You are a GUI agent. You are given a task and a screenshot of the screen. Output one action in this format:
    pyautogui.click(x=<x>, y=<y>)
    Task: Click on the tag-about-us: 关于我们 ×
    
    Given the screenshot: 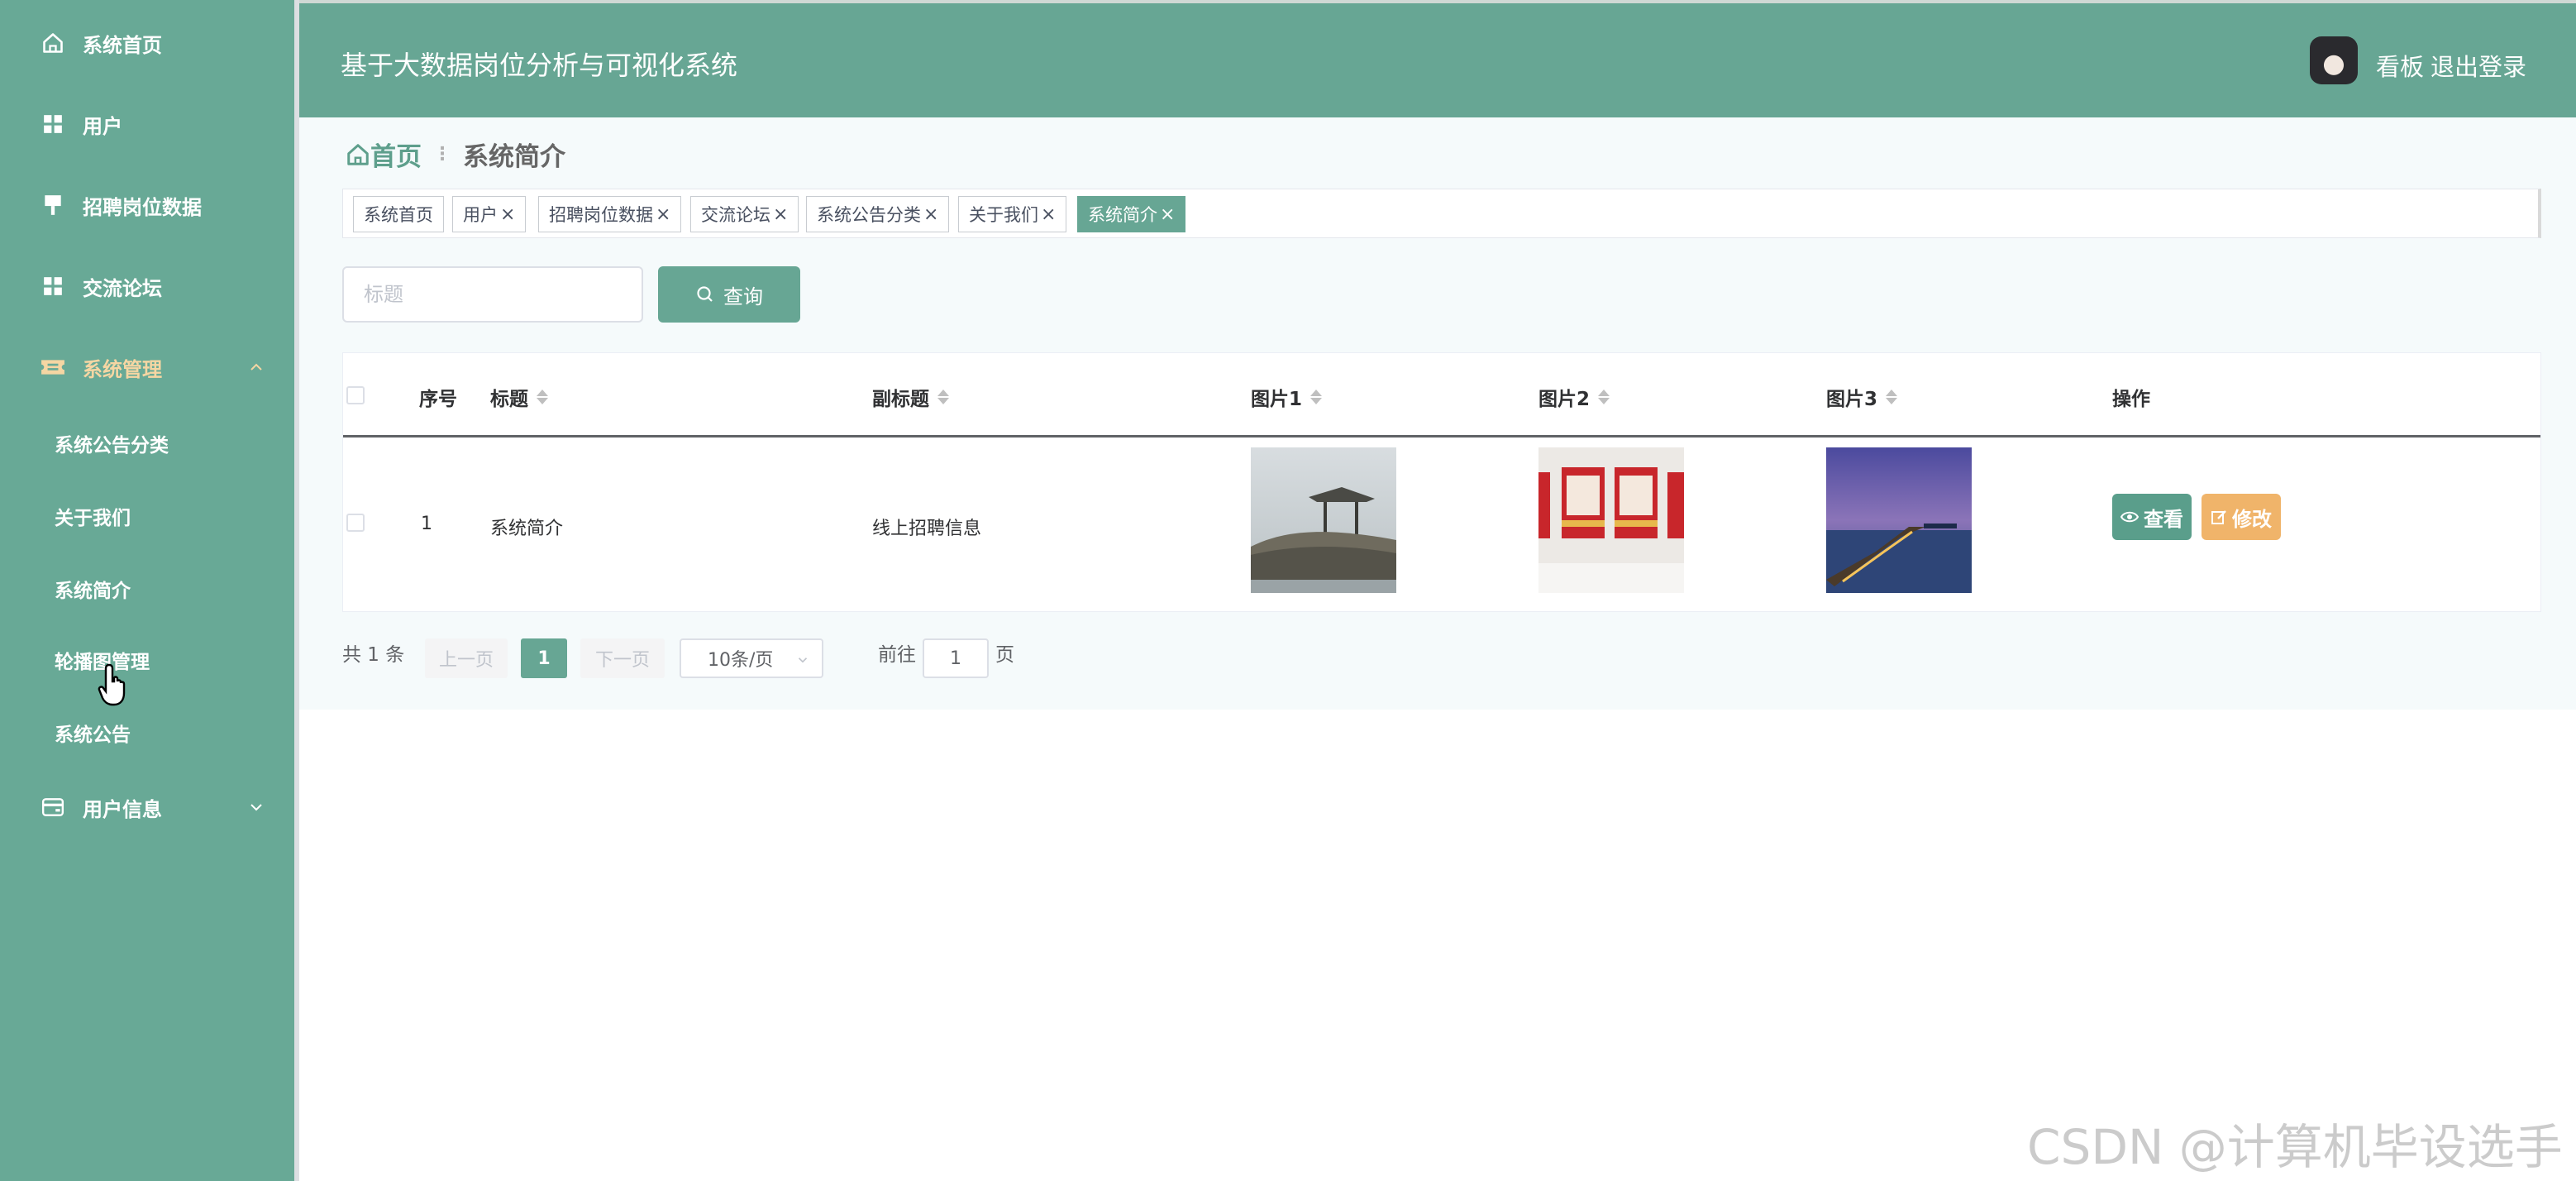 What is the action you would take?
    pyautogui.click(x=1013, y=214)
    